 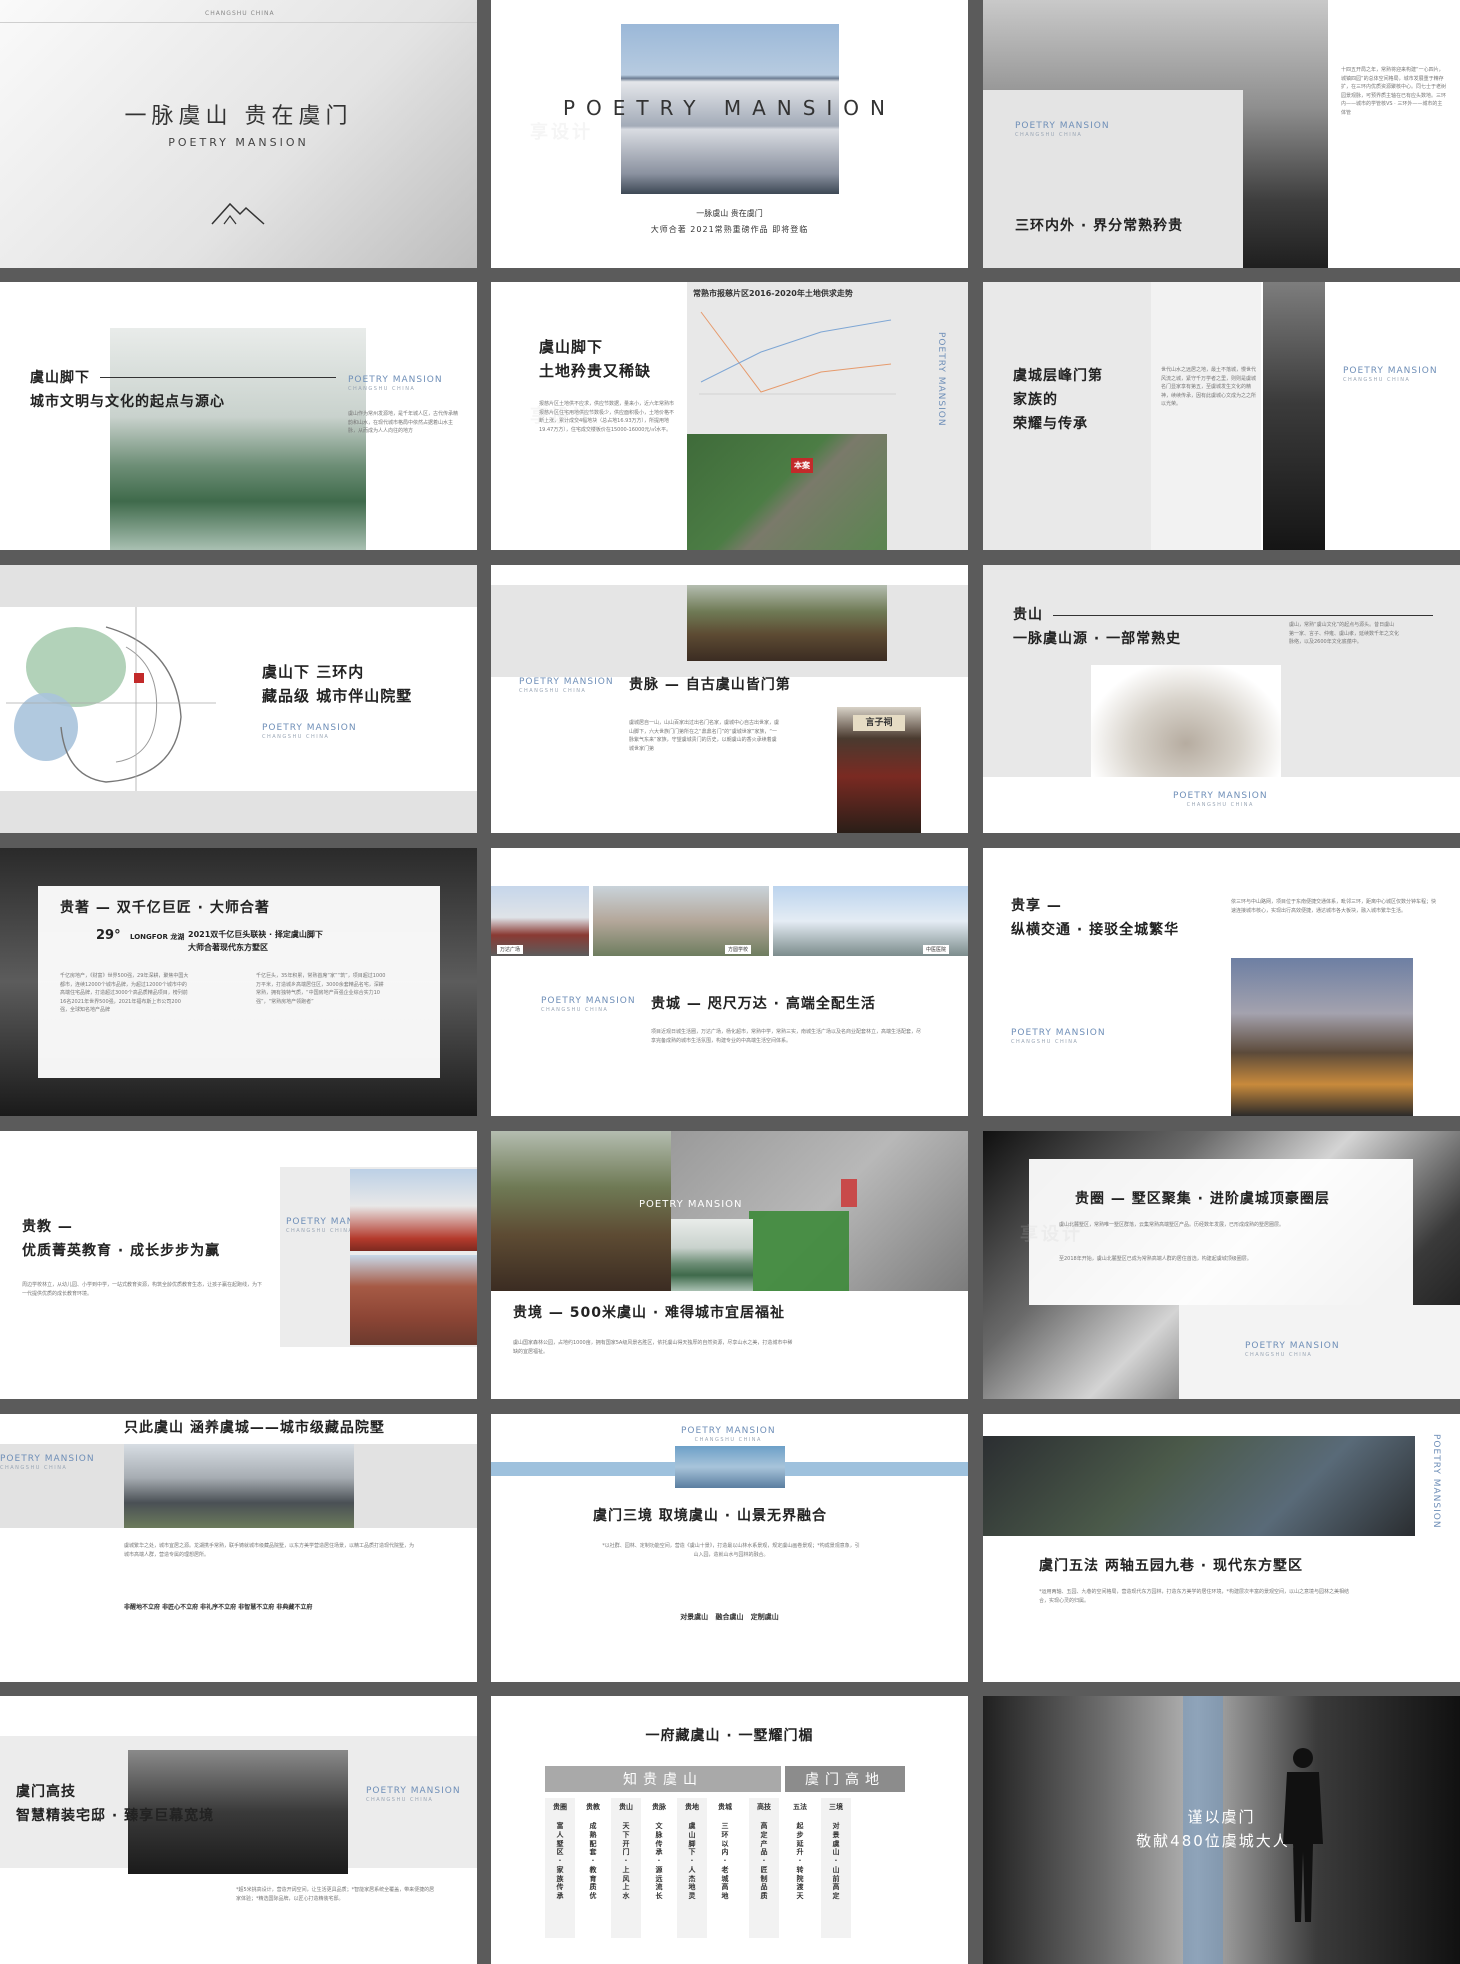 What do you see at coordinates (663, 1779) in the screenshot?
I see `group-header-1: 知贵虞山` at bounding box center [663, 1779].